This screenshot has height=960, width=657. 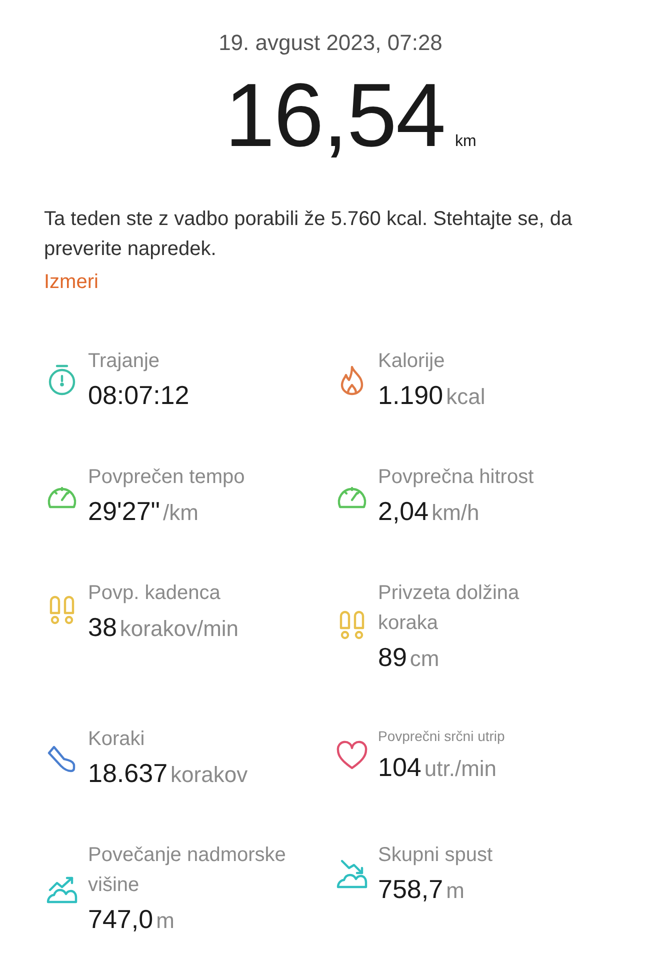 I want to click on stat-value: 38, so click(x=102, y=627).